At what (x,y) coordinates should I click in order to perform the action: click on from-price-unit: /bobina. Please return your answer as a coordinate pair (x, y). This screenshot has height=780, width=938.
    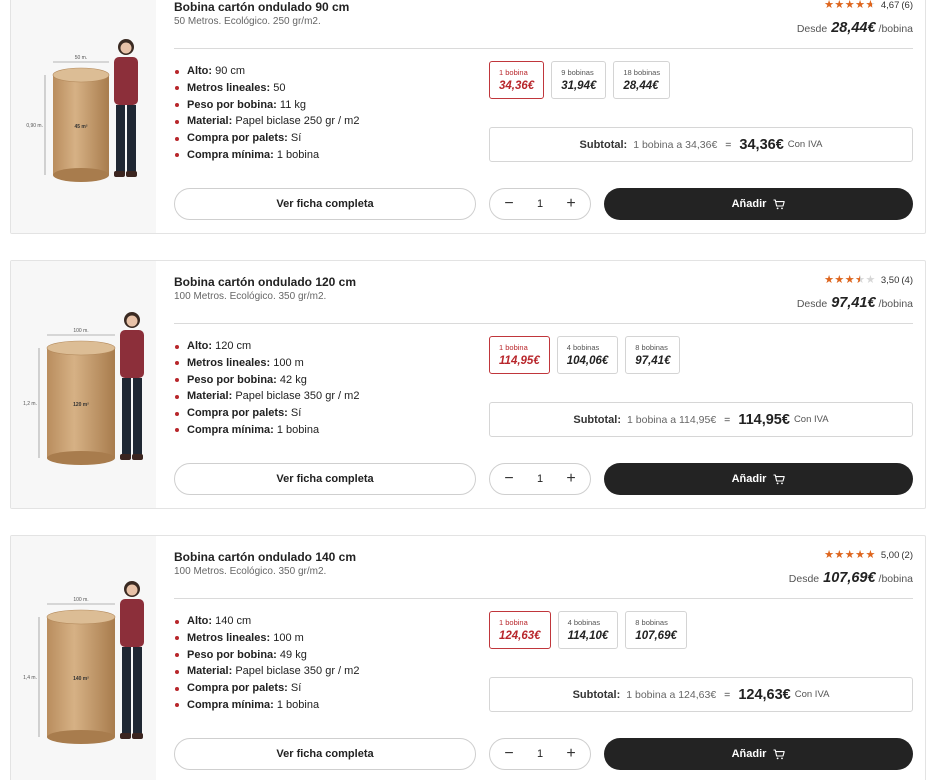
    Looking at the image, I should click on (895, 29).